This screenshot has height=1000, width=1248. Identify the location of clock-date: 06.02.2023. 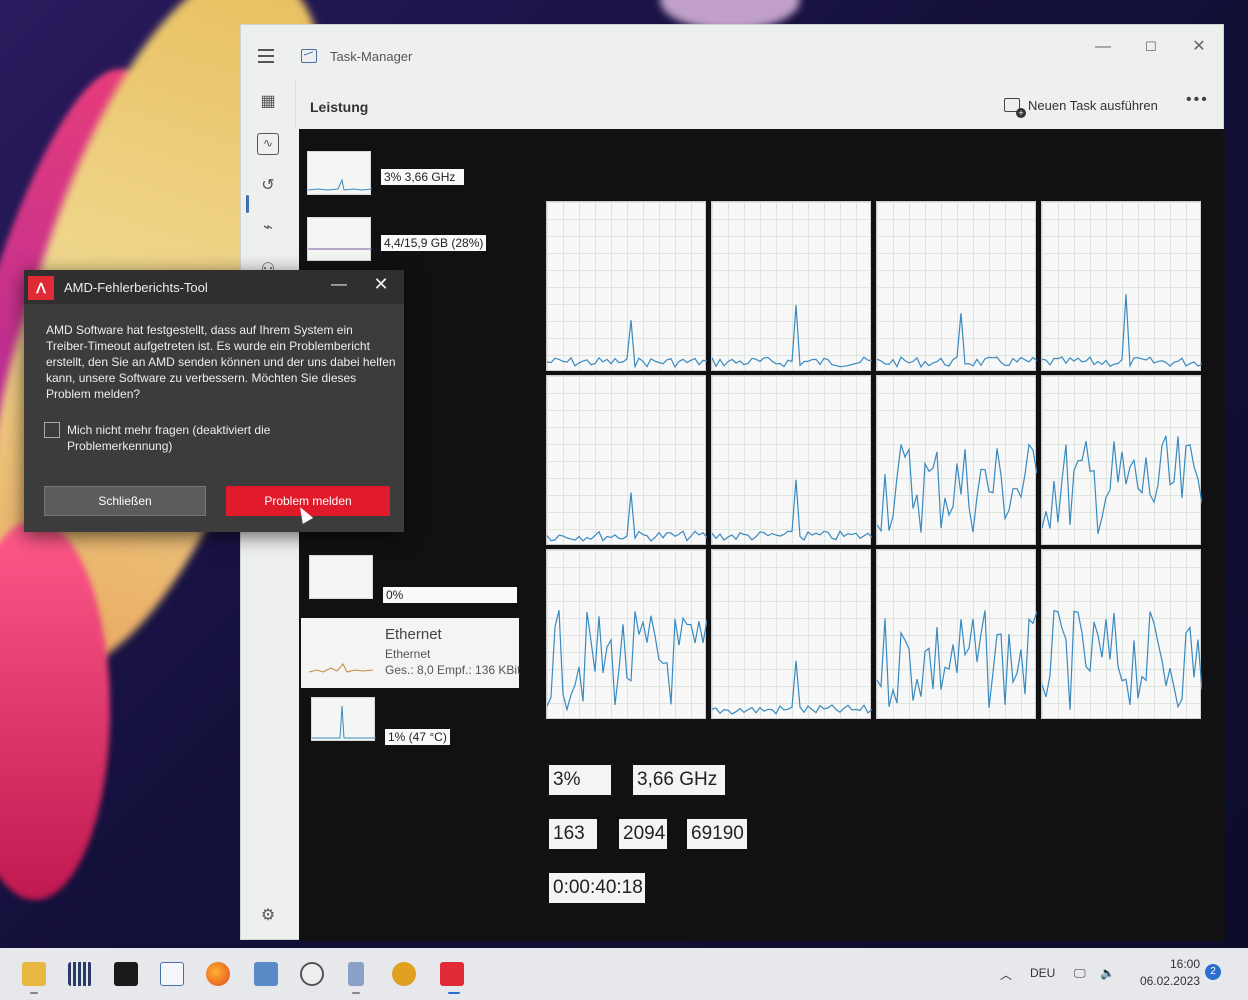
(1169, 981).